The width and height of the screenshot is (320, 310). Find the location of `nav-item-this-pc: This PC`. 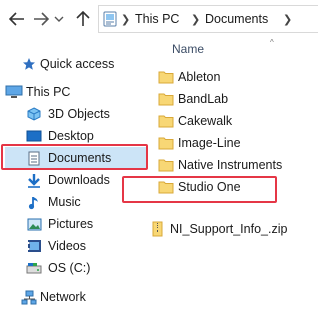

nav-item-this-pc: This PC is located at coordinates (75, 92).